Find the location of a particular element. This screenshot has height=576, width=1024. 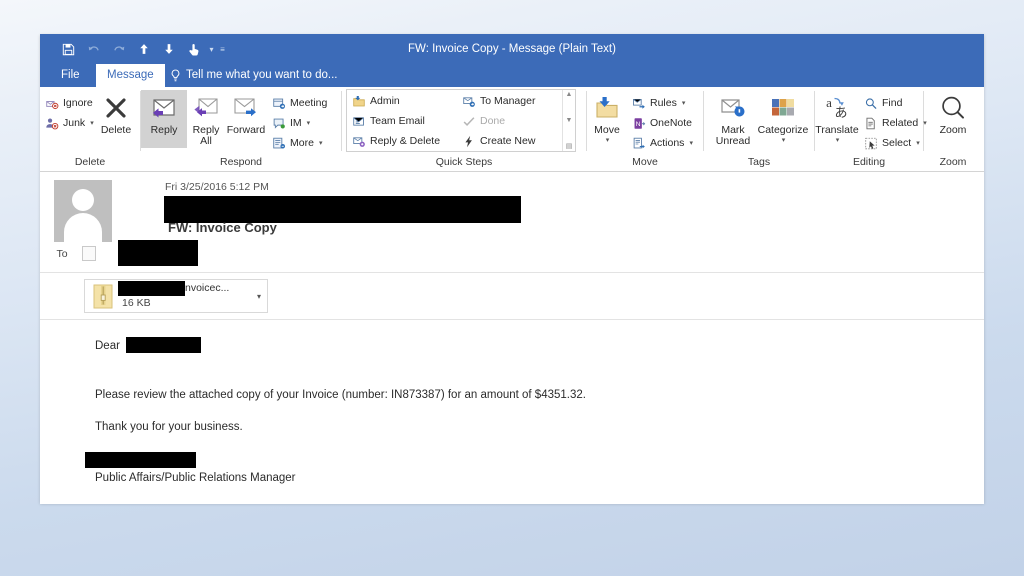

attachment-size: 16 KB is located at coordinates (136, 303).